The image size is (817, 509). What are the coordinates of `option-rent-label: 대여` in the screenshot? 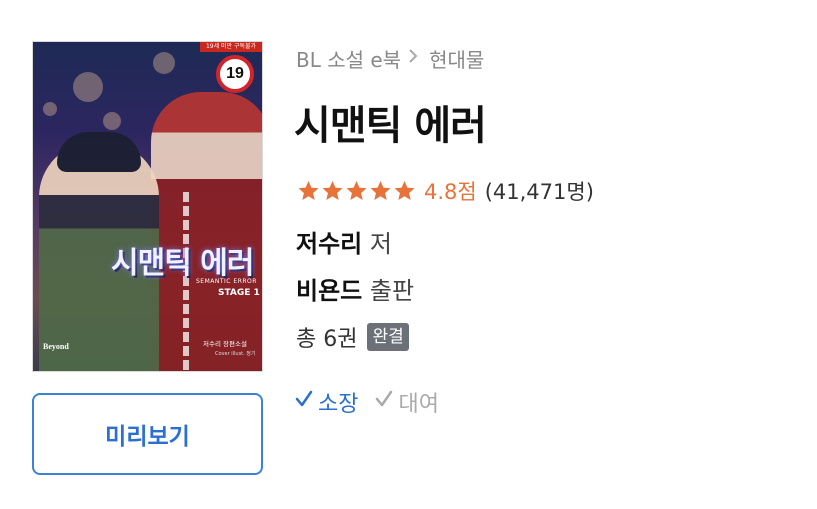 It's located at (418, 404).